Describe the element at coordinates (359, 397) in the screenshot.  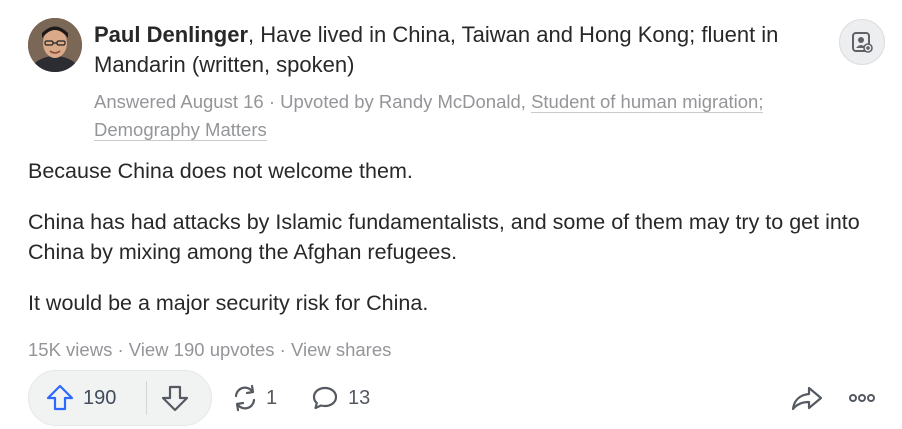
I see `comment-count: 13` at that location.